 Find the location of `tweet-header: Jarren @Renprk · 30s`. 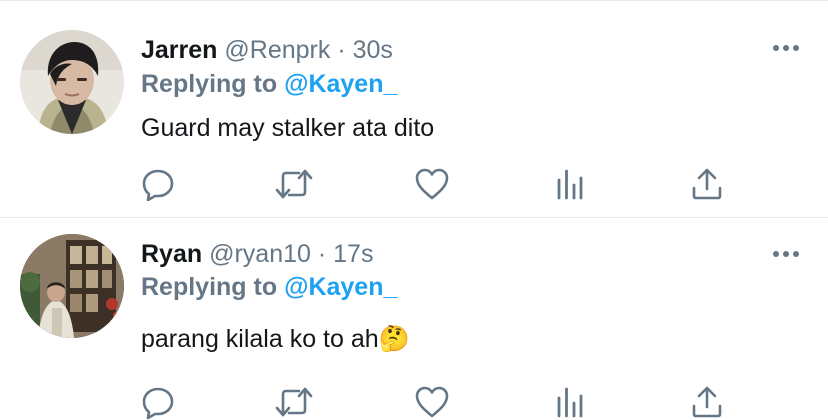

tweet-header: Jarren @Renprk · 30s is located at coordinates (267, 50).